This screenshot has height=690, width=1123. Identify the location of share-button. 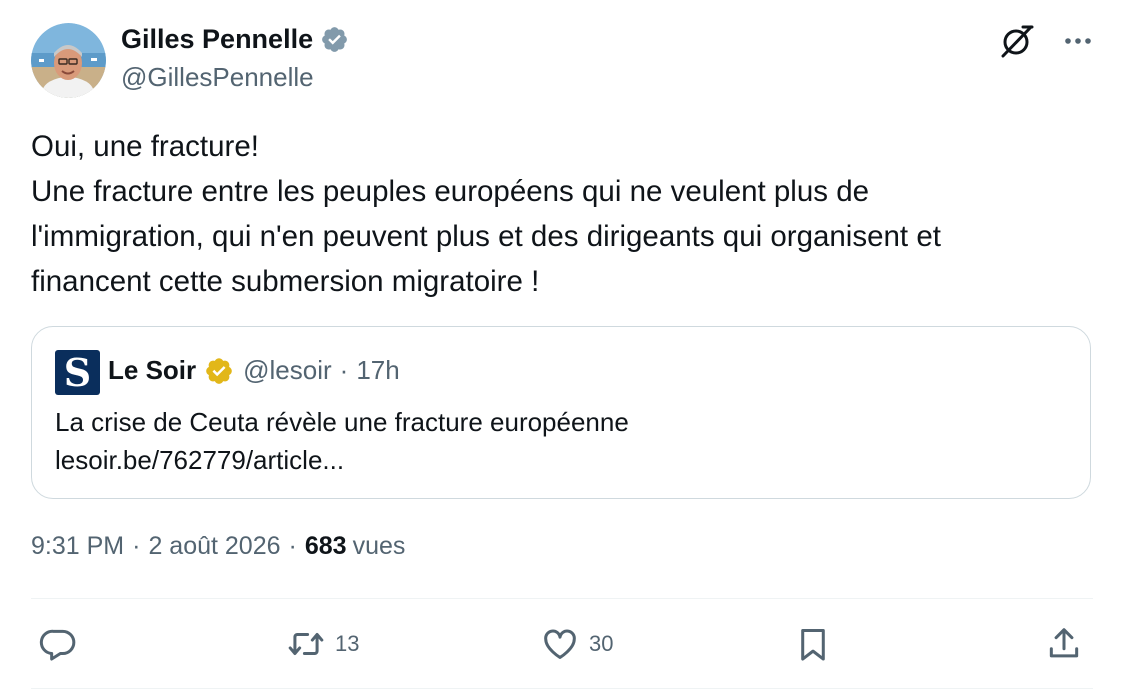
(1064, 644).